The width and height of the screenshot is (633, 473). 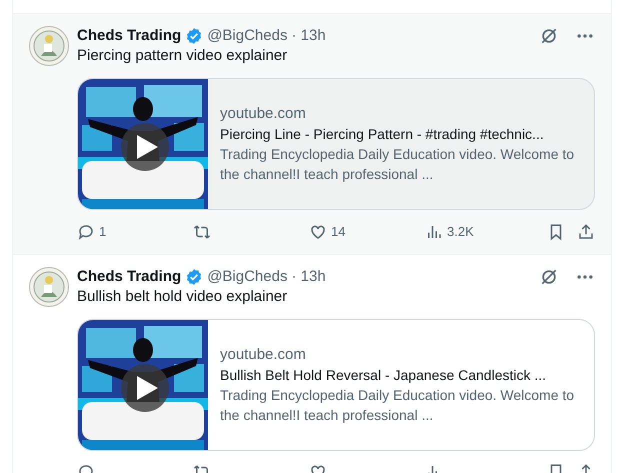 What do you see at coordinates (460, 232) in the screenshot?
I see `view-count: 3.2K` at bounding box center [460, 232].